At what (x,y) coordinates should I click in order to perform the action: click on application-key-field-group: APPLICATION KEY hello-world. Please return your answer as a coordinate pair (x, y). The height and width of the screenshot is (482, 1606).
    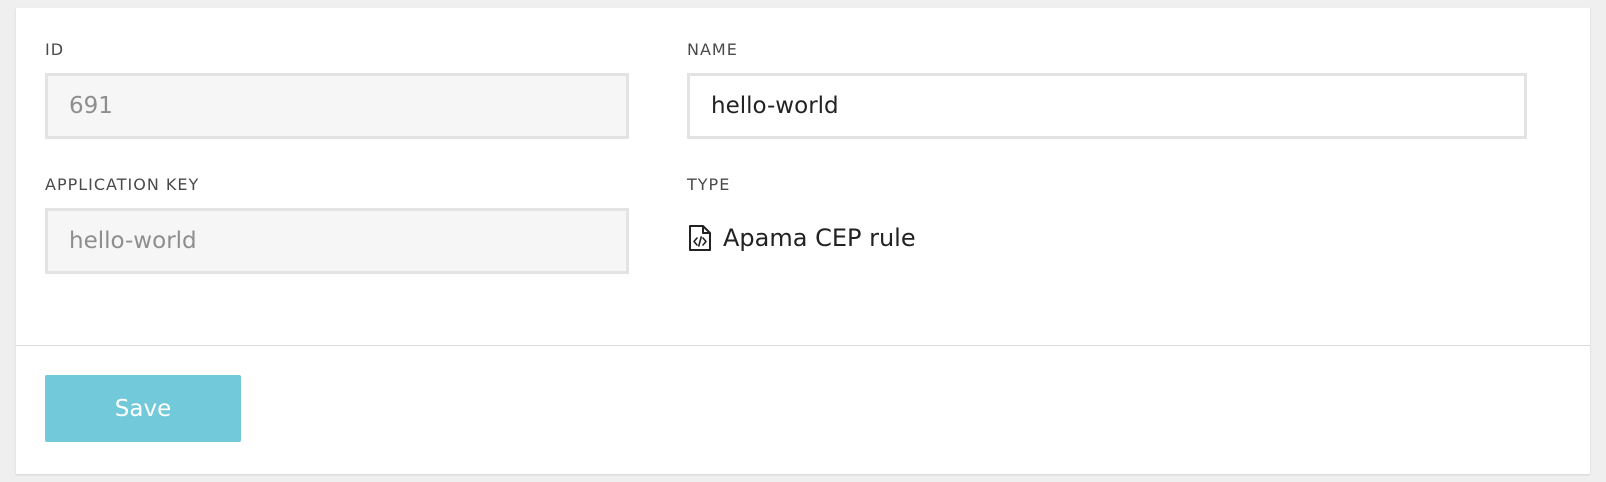
    Looking at the image, I should click on (337, 224).